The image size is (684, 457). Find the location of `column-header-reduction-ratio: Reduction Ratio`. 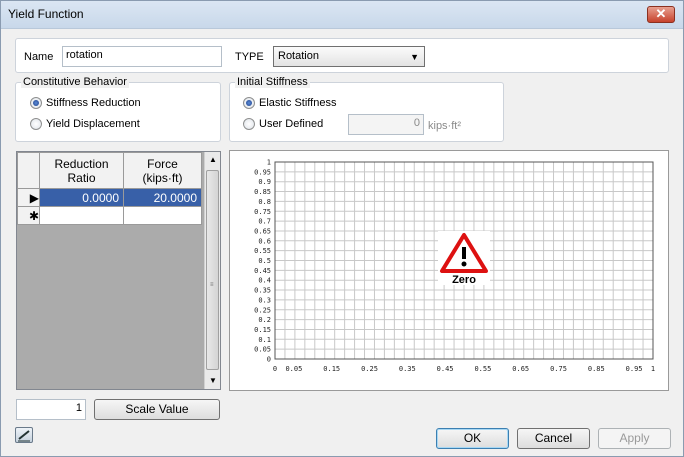

column-header-reduction-ratio: Reduction Ratio is located at coordinates (81, 170).